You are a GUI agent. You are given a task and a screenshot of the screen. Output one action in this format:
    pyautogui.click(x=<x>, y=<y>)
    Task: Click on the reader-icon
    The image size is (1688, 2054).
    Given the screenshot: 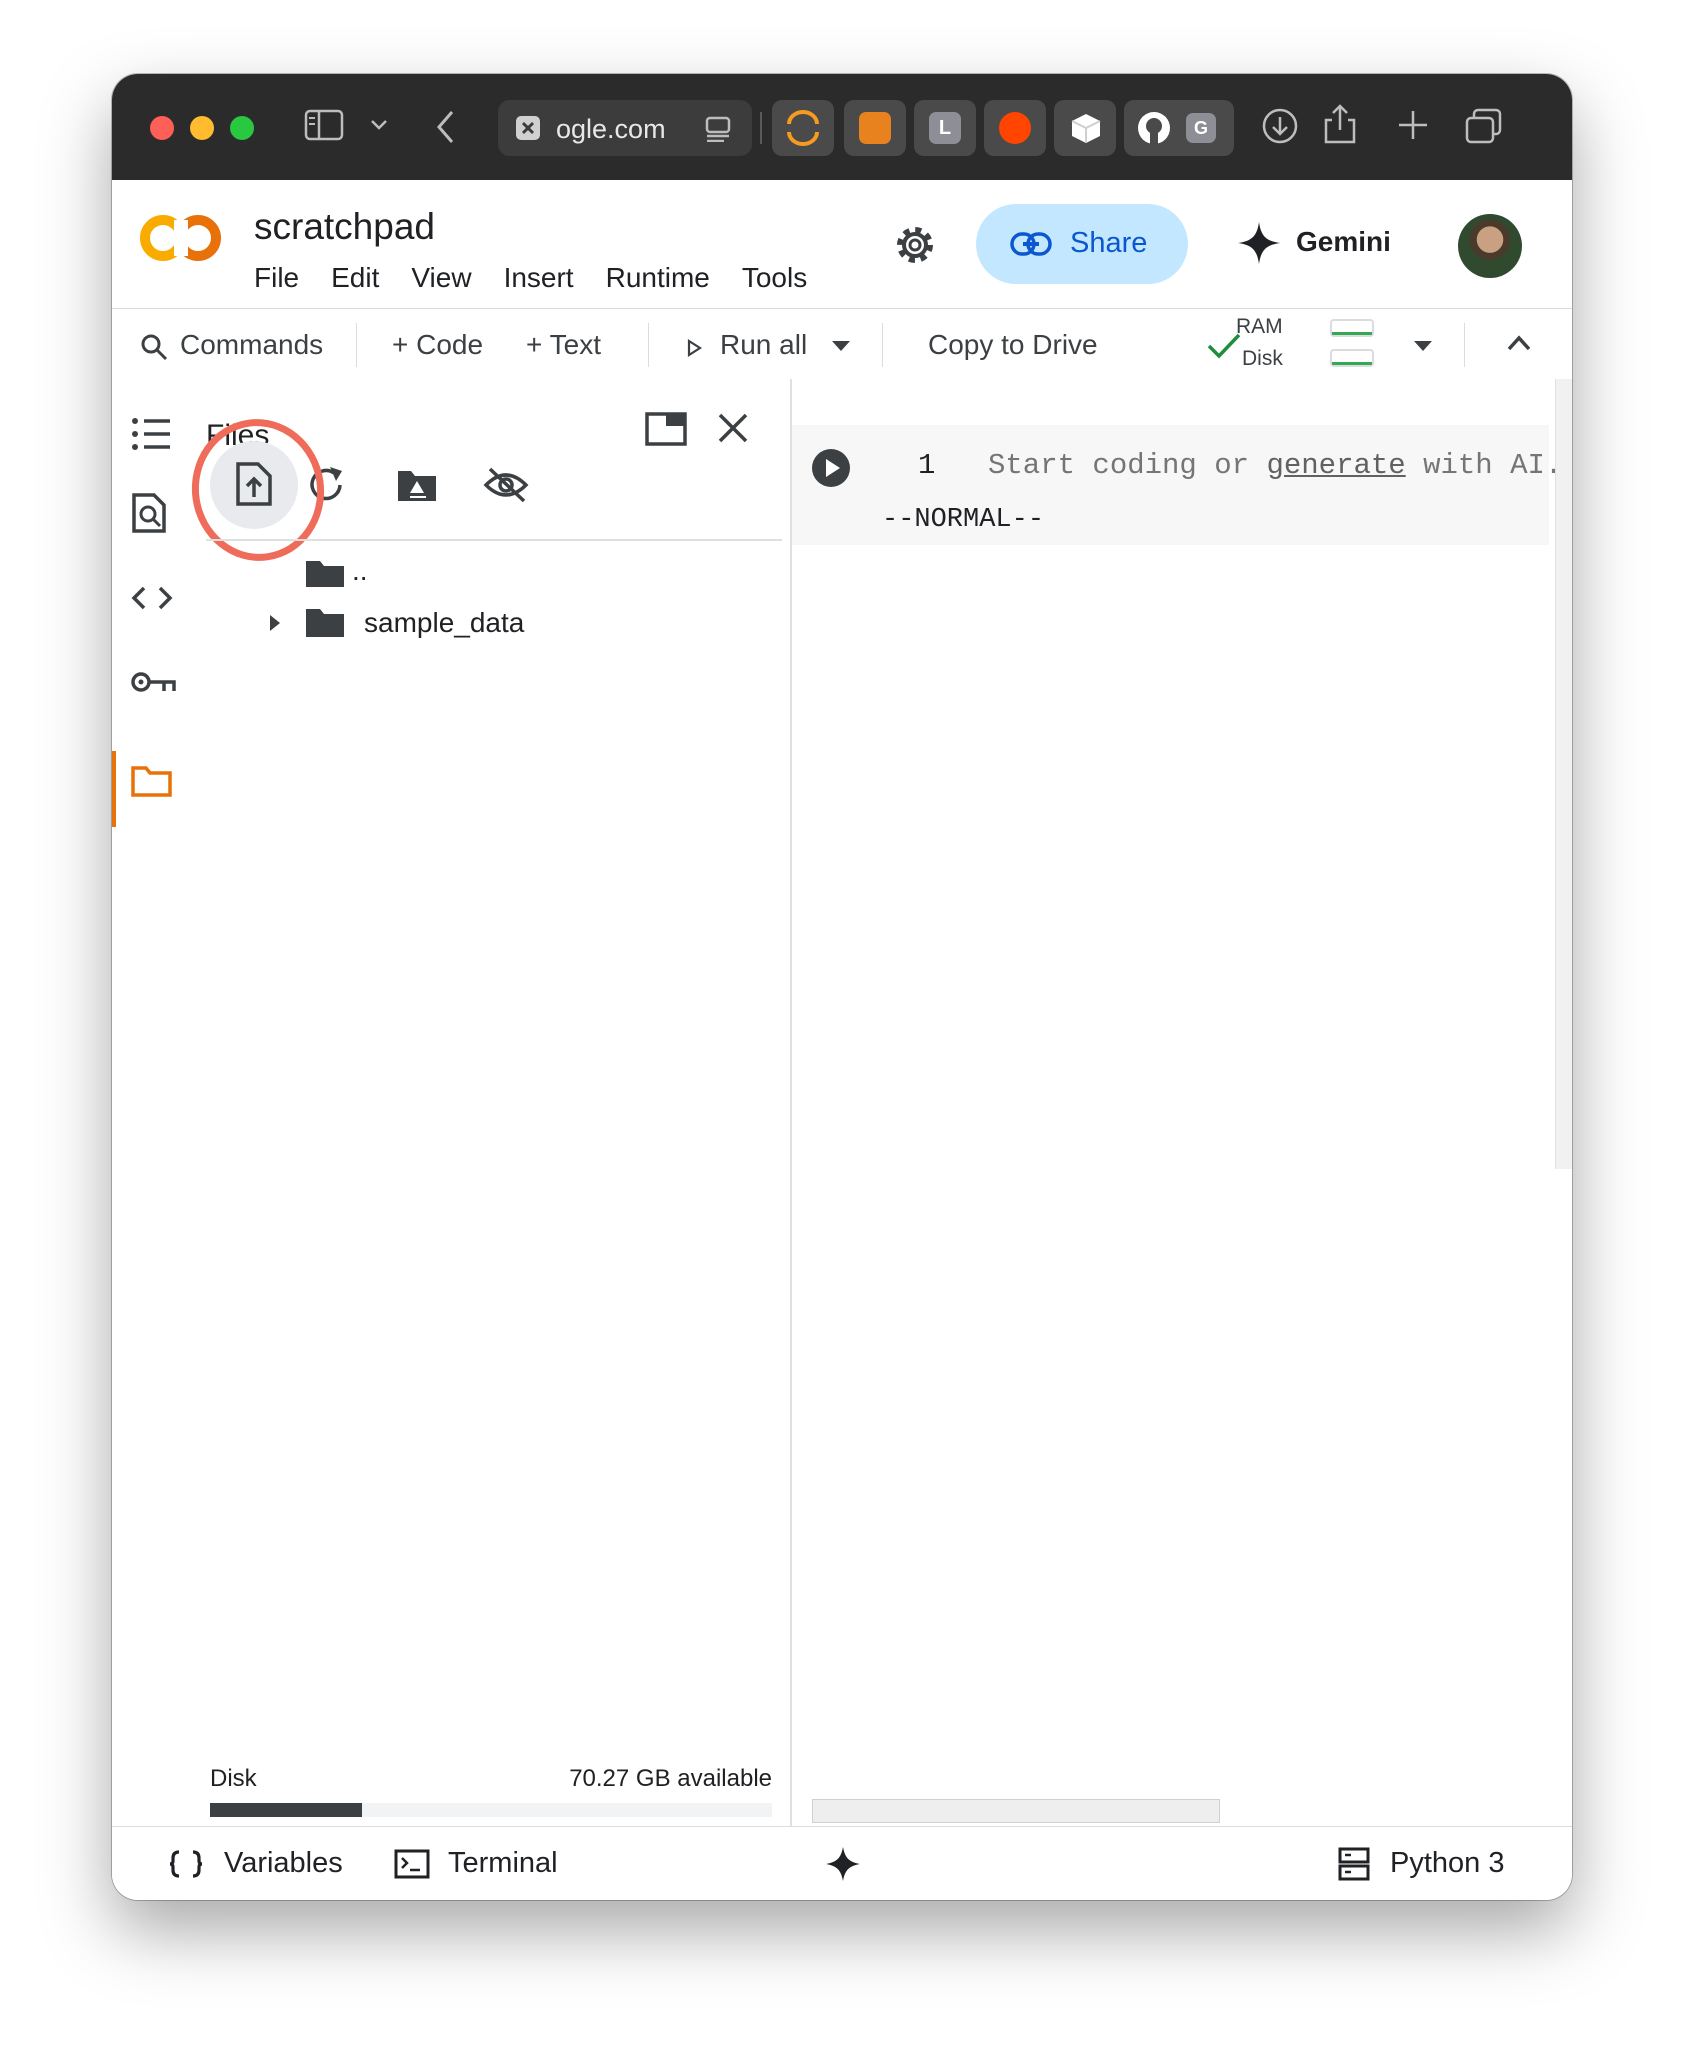 What is the action you would take?
    pyautogui.click(x=718, y=129)
    